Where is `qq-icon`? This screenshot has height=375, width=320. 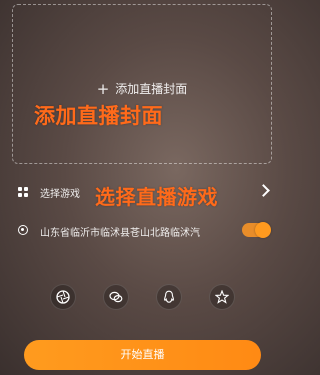
qq-icon is located at coordinates (169, 297).